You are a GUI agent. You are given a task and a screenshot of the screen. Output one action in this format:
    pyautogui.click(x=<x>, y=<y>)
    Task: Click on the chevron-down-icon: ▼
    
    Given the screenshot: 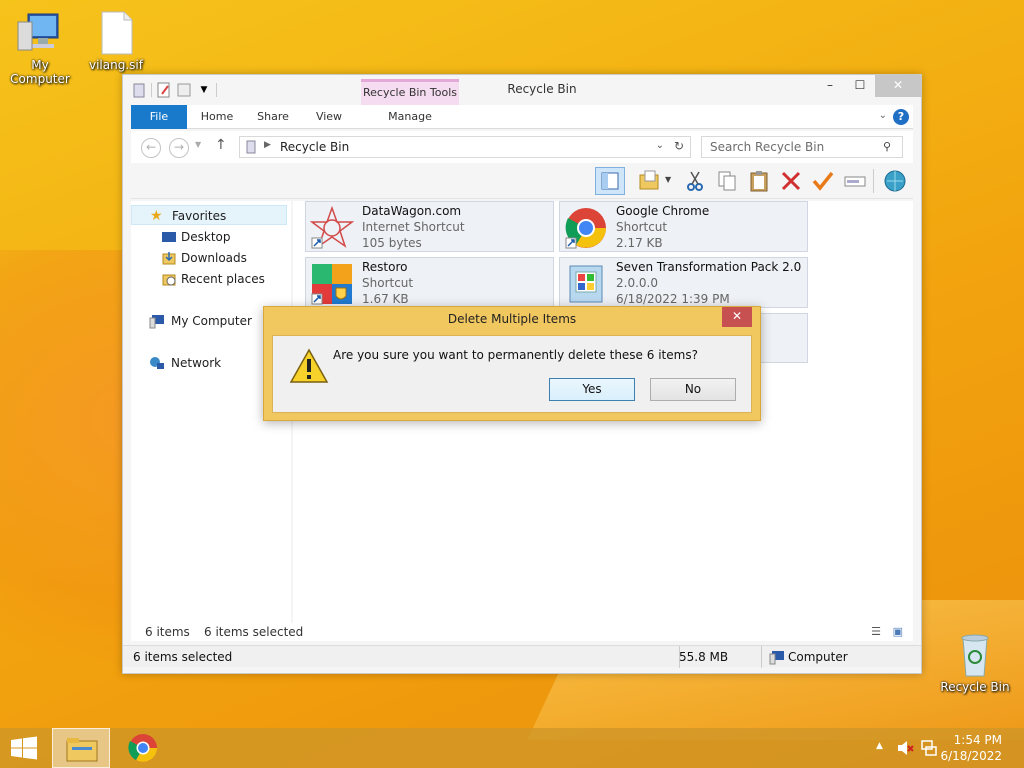 What is the action you would take?
    pyautogui.click(x=668, y=179)
    